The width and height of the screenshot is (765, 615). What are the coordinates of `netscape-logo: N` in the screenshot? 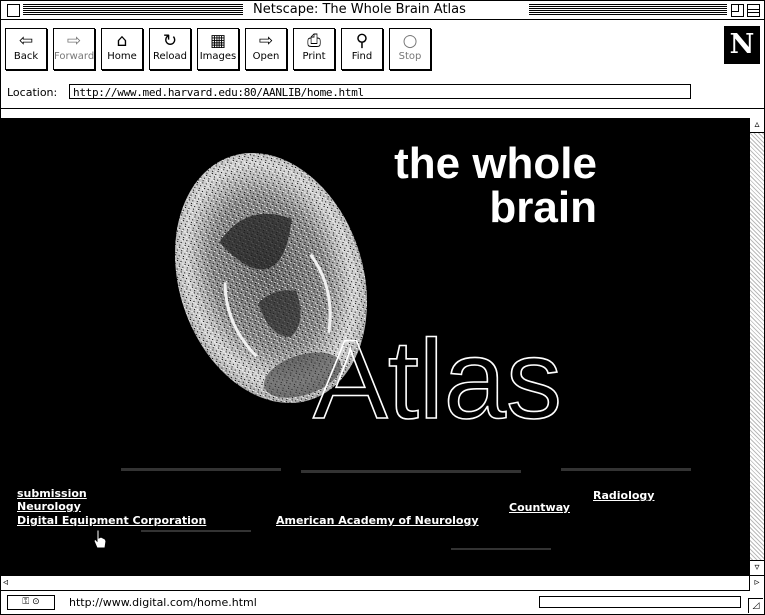 It's located at (742, 45).